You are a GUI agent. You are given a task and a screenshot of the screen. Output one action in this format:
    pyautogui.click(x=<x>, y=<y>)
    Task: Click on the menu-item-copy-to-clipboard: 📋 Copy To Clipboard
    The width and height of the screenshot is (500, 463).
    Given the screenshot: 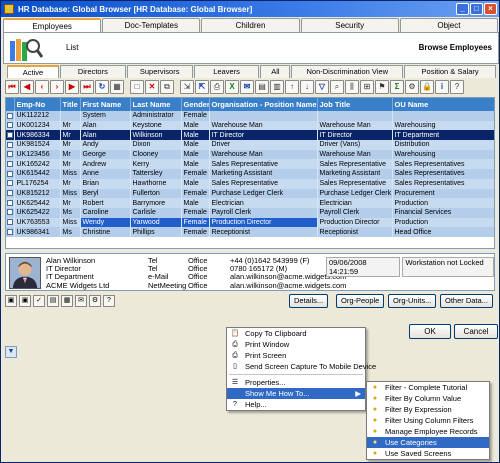 What is the action you would take?
    pyautogui.click(x=296, y=333)
    